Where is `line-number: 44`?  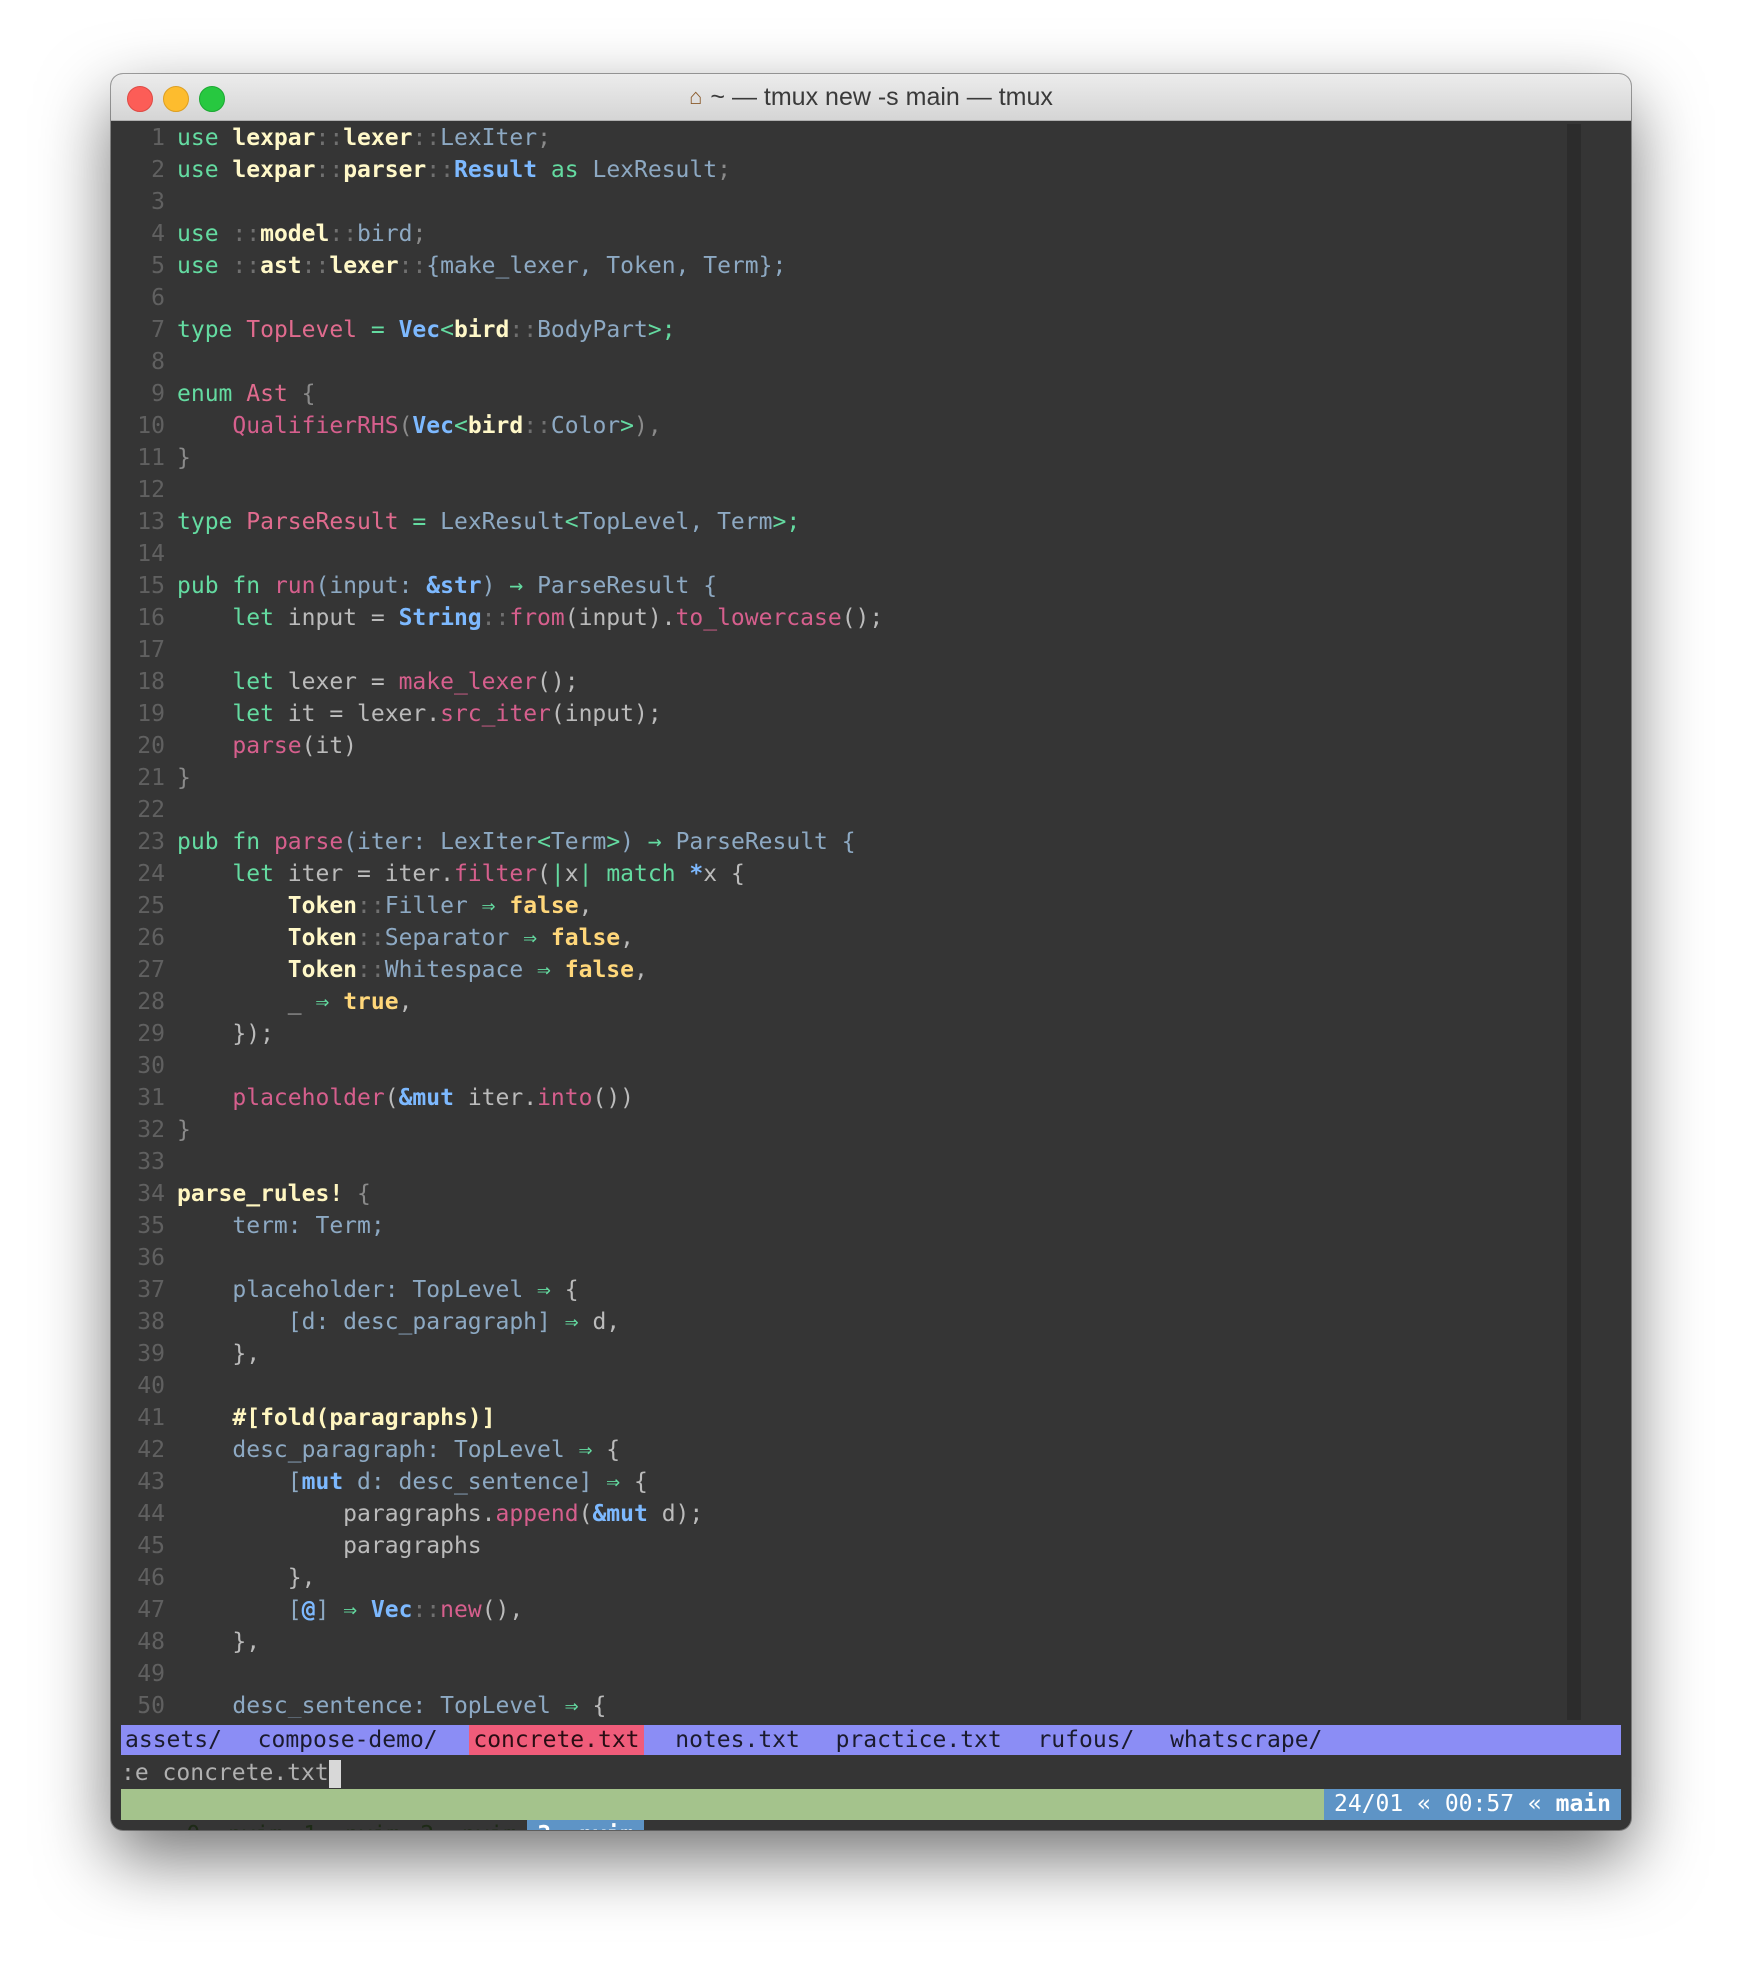 line-number: 44 is located at coordinates (151, 1514).